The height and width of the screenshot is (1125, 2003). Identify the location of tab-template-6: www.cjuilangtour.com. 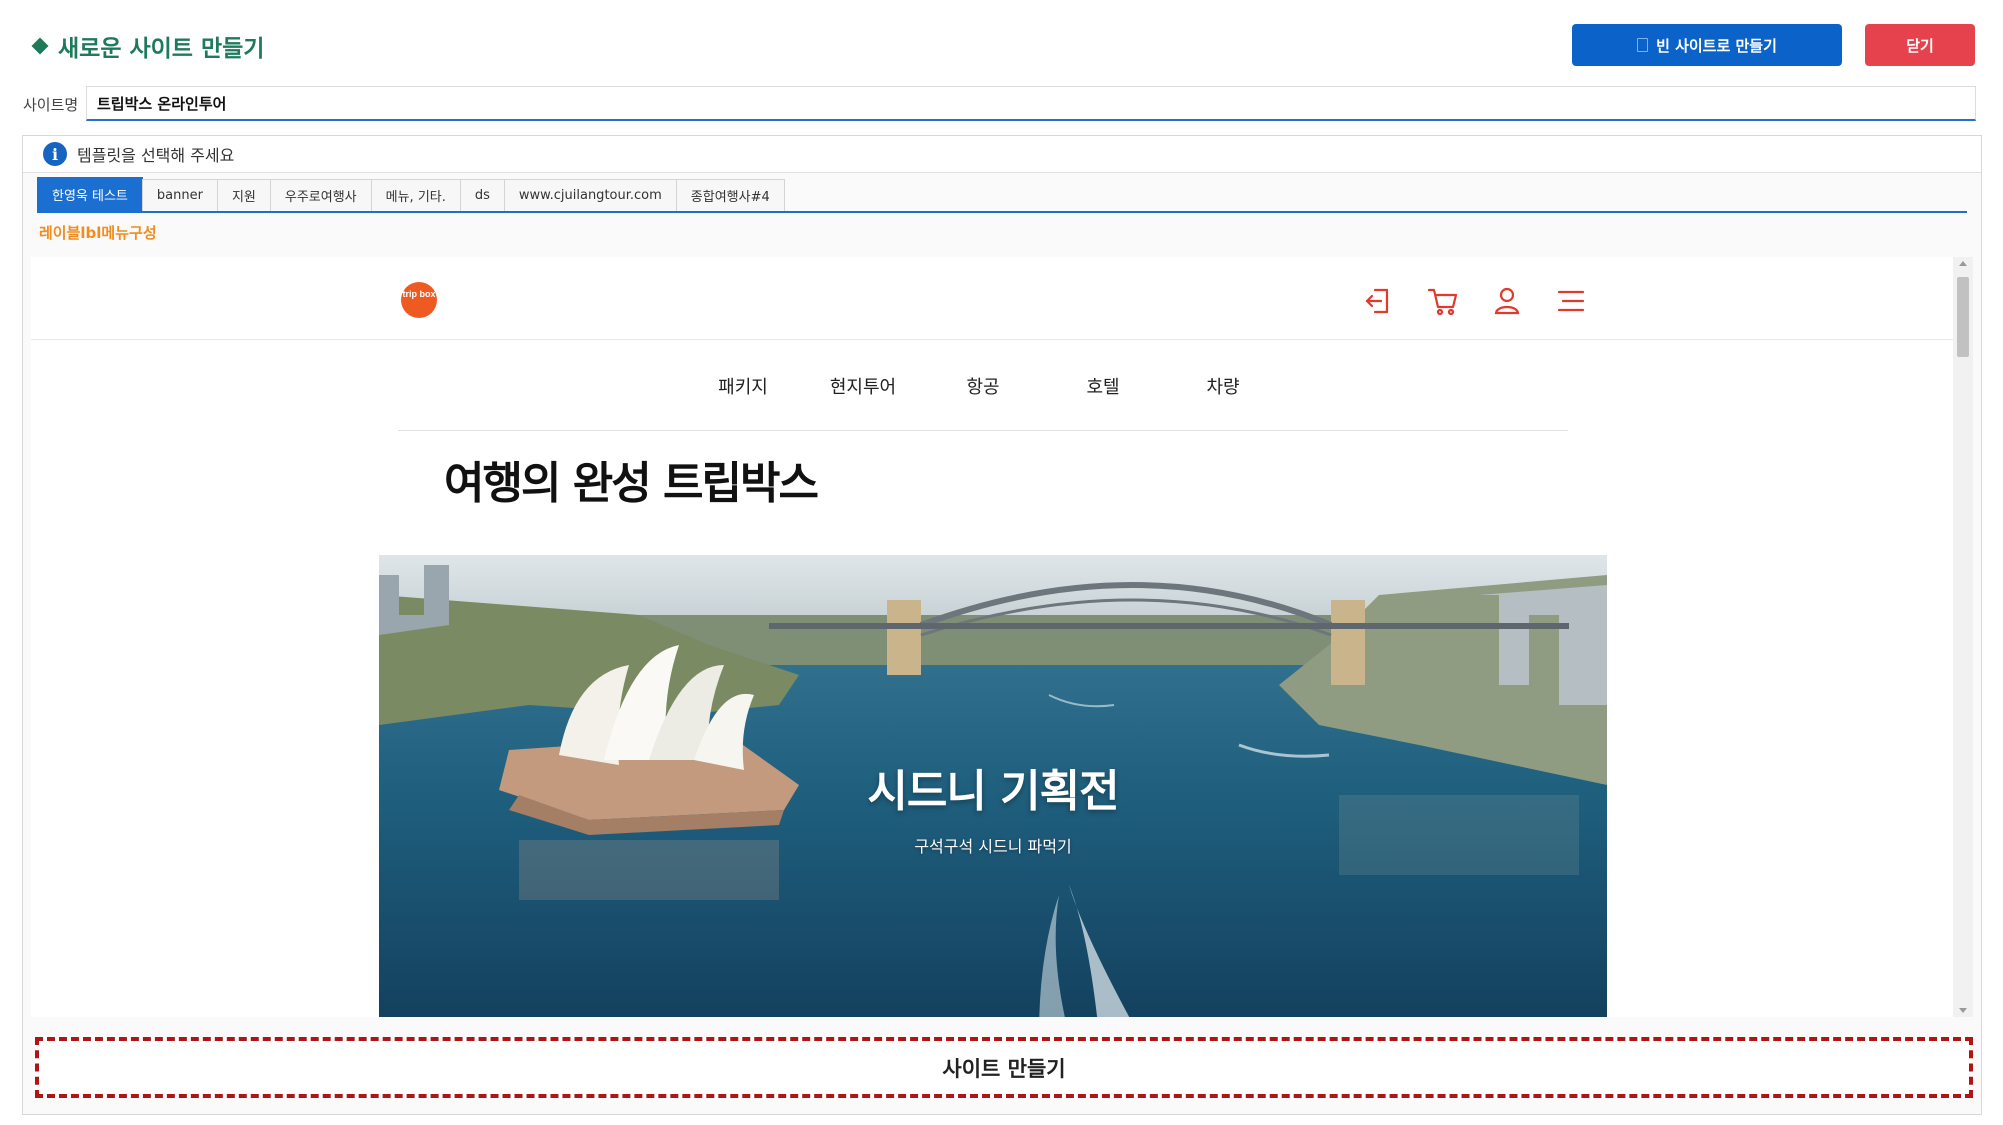
(590, 195).